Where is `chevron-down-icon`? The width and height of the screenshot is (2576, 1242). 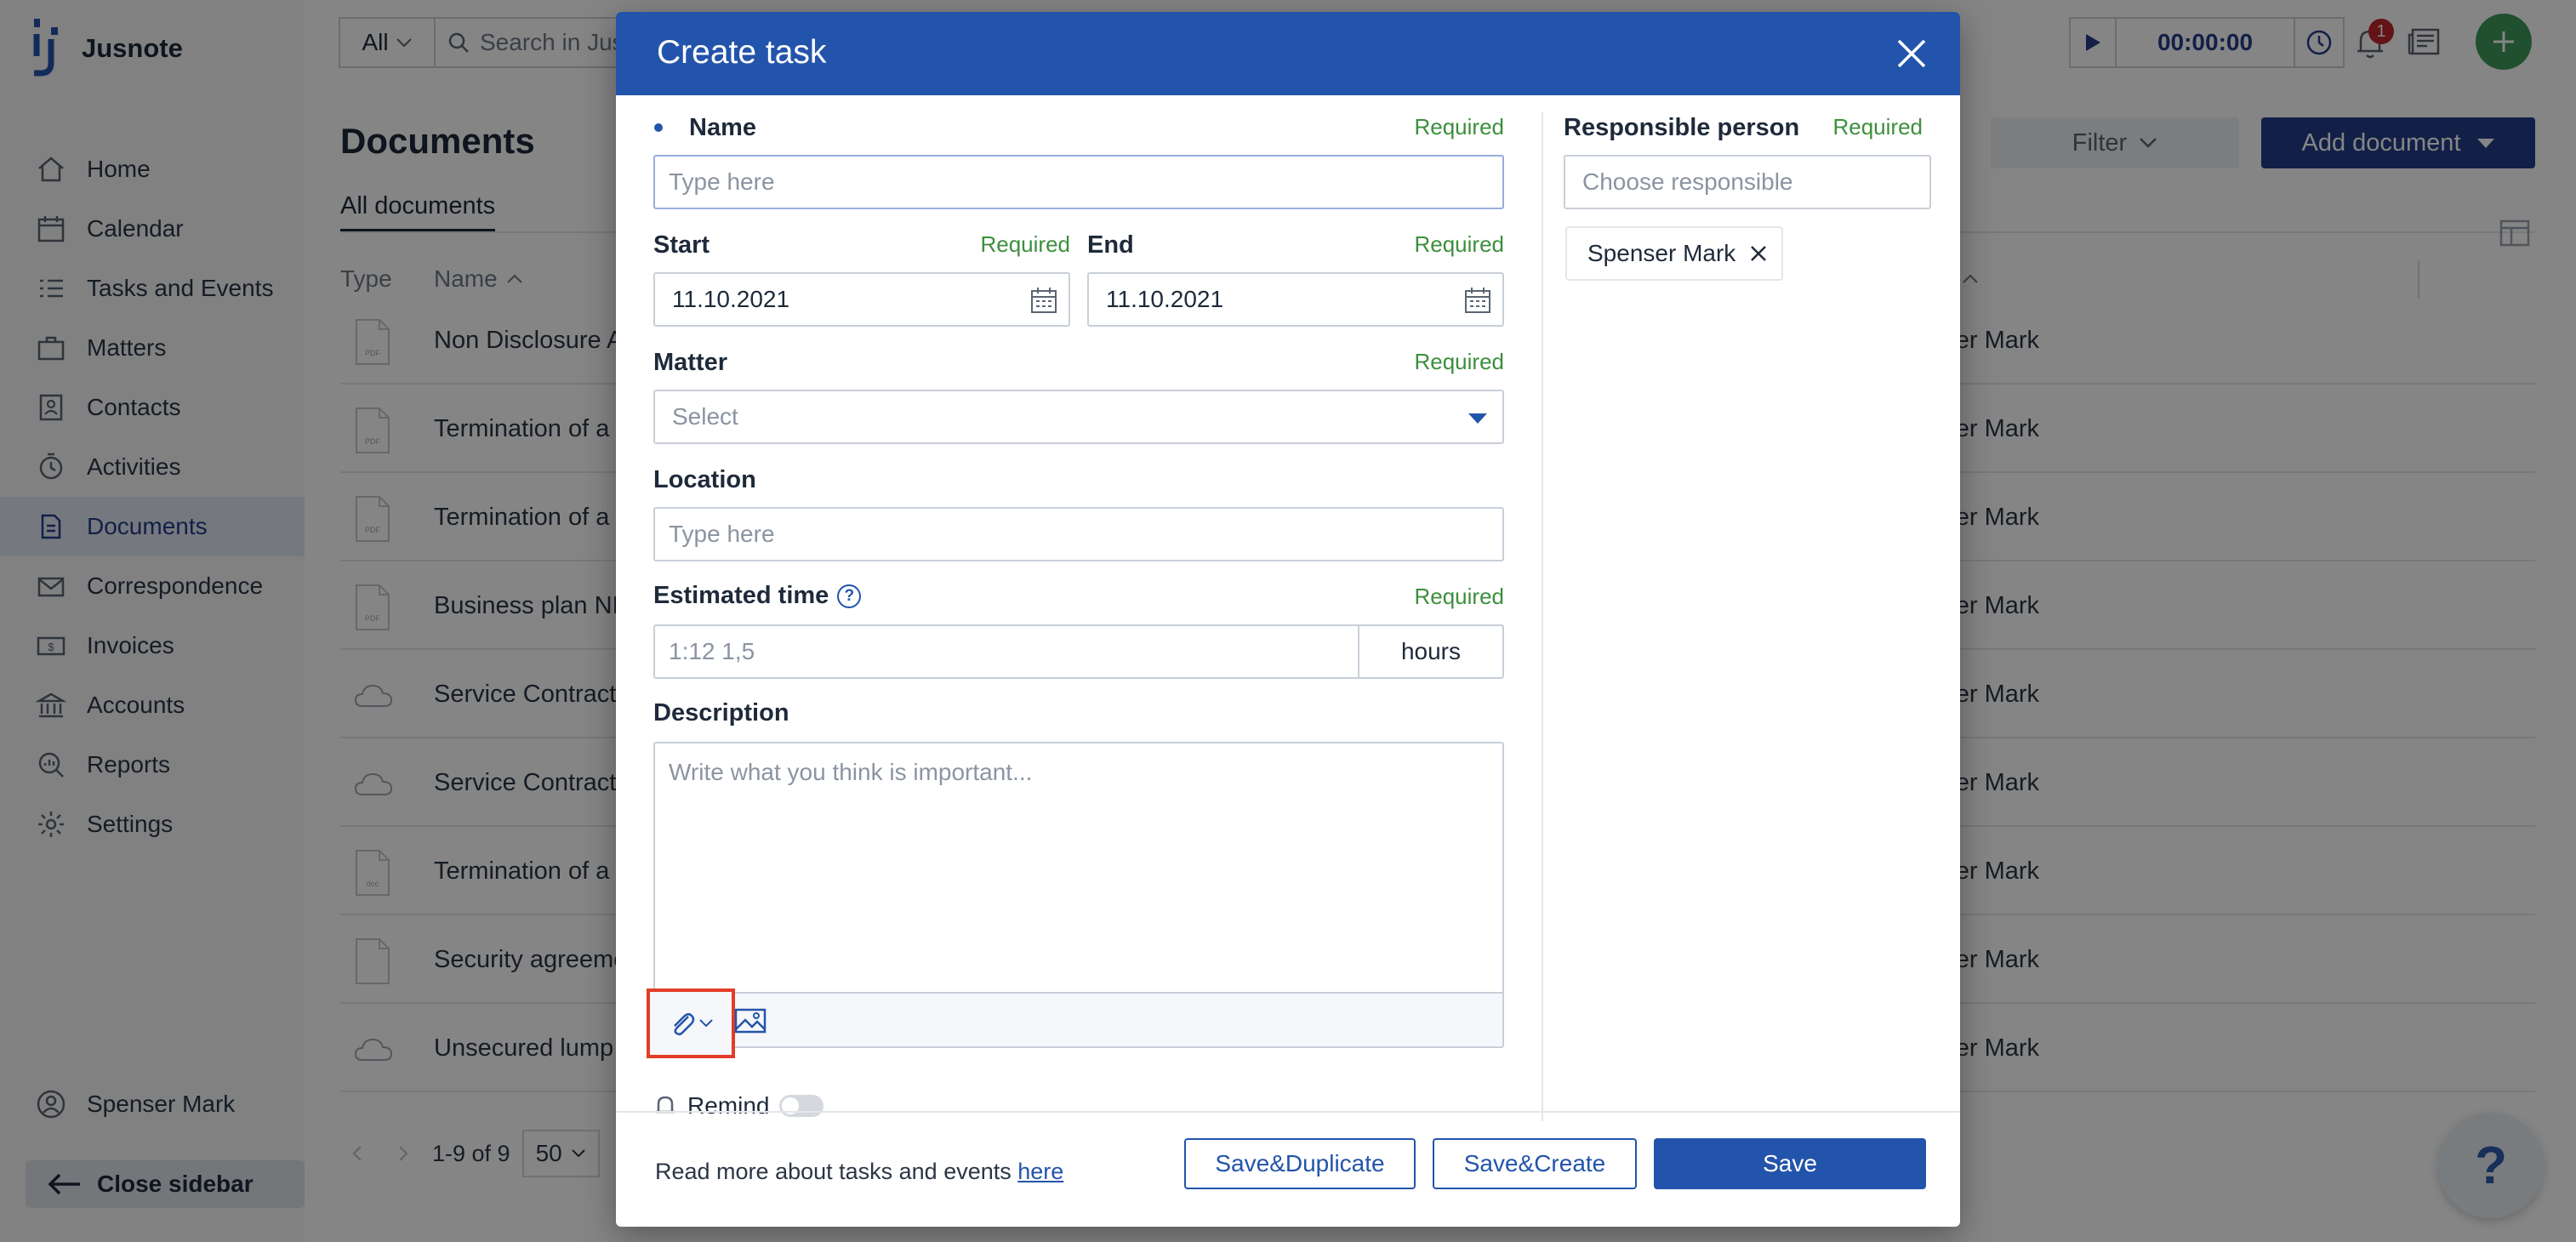
chevron-down-icon is located at coordinates (706, 1023).